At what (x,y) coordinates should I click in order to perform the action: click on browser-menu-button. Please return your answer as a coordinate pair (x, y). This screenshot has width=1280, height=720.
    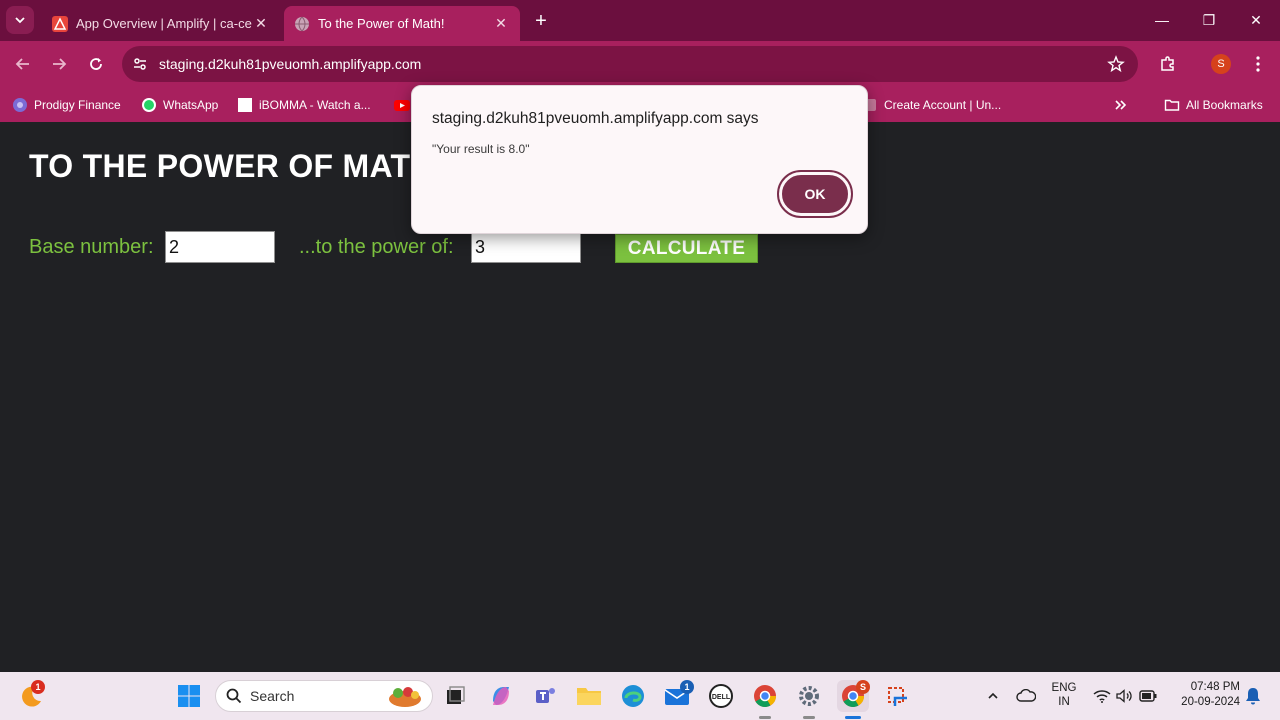
    Looking at the image, I should click on (1258, 64).